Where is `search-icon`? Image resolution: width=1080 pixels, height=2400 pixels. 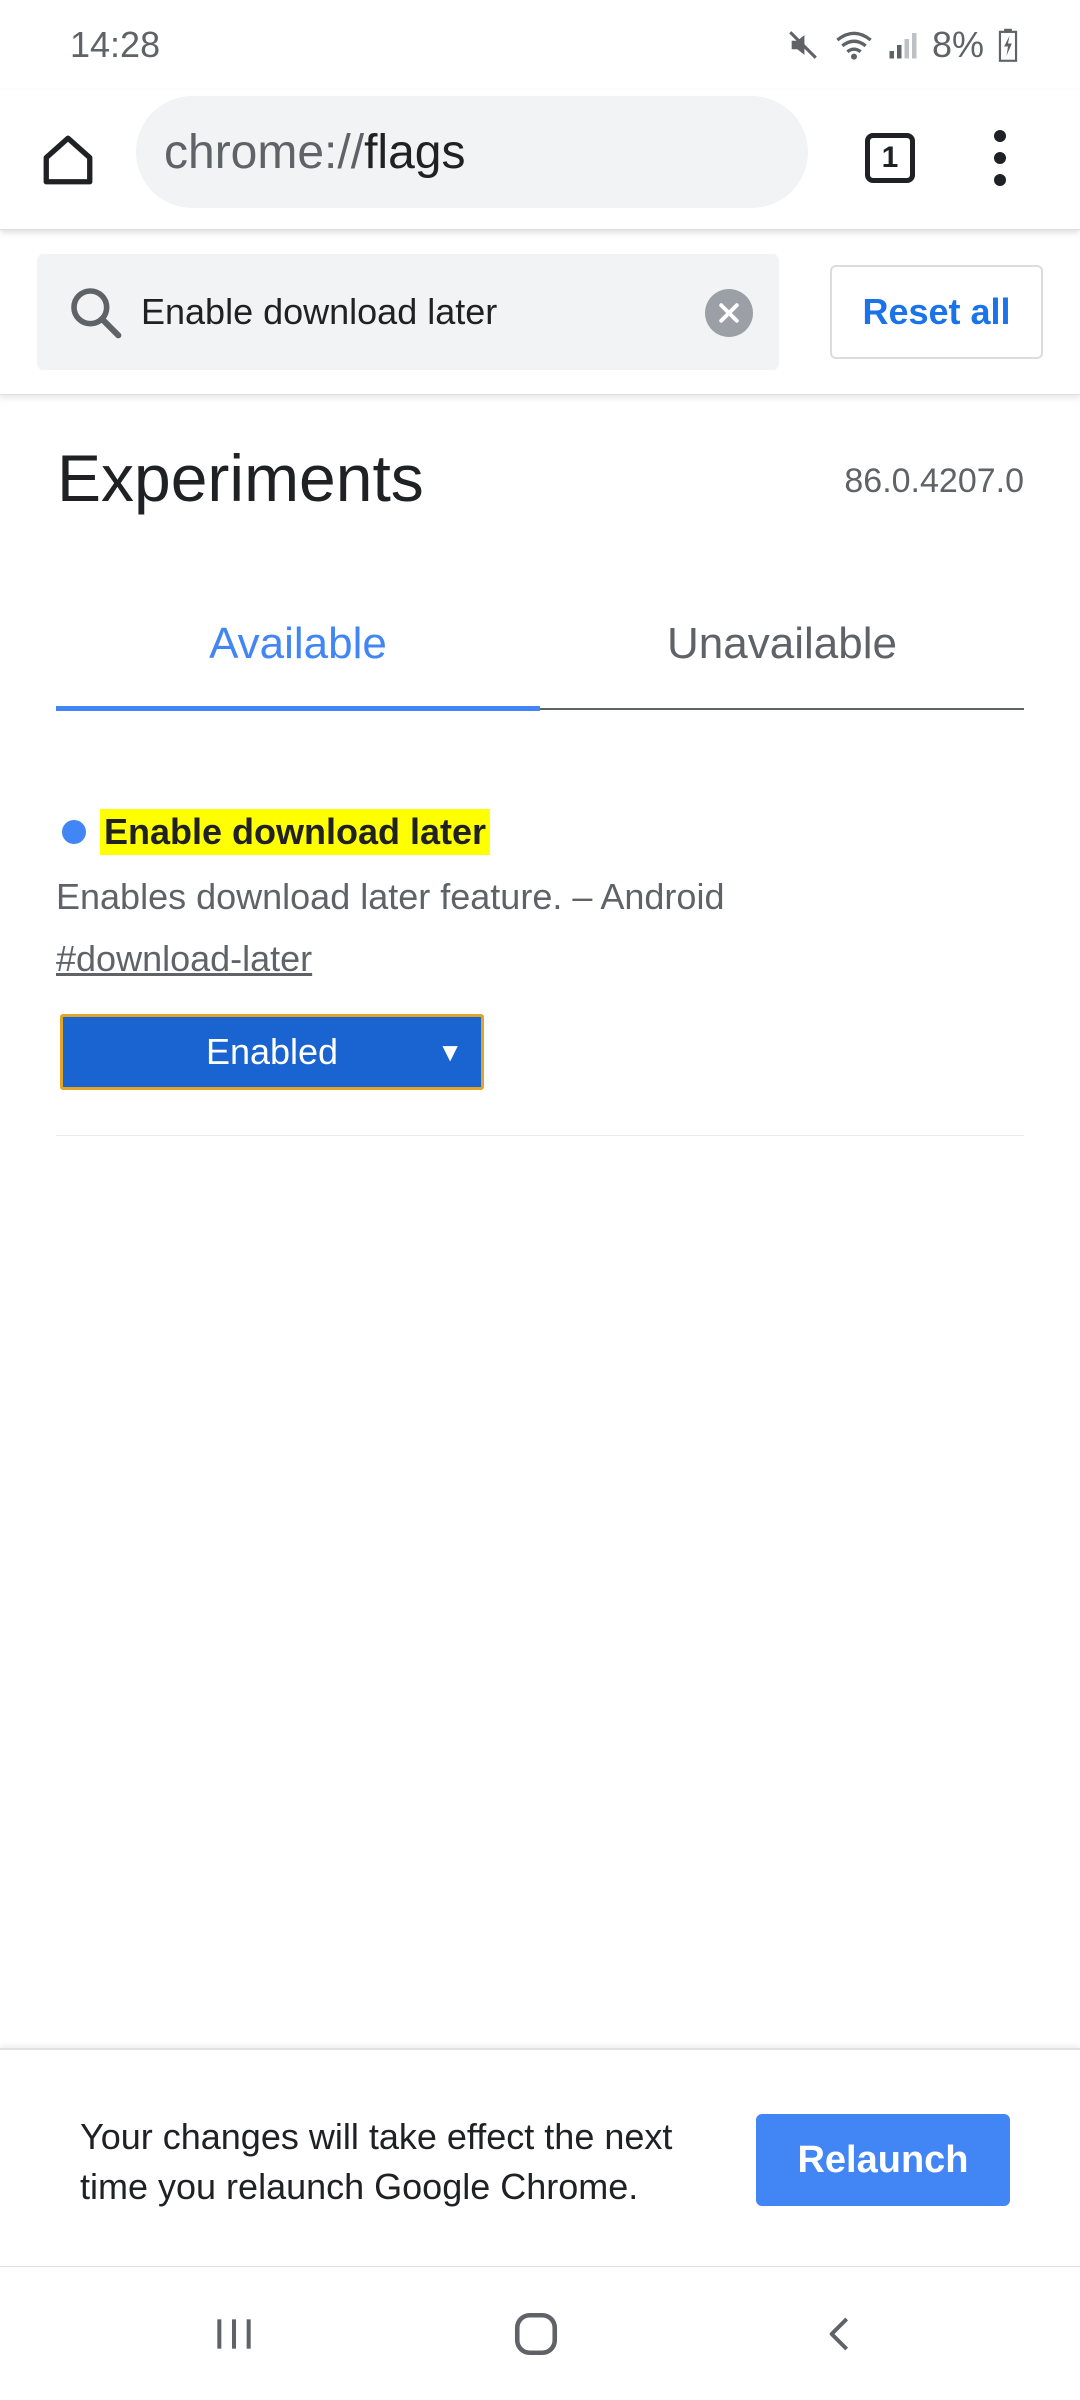 search-icon is located at coordinates (96, 313).